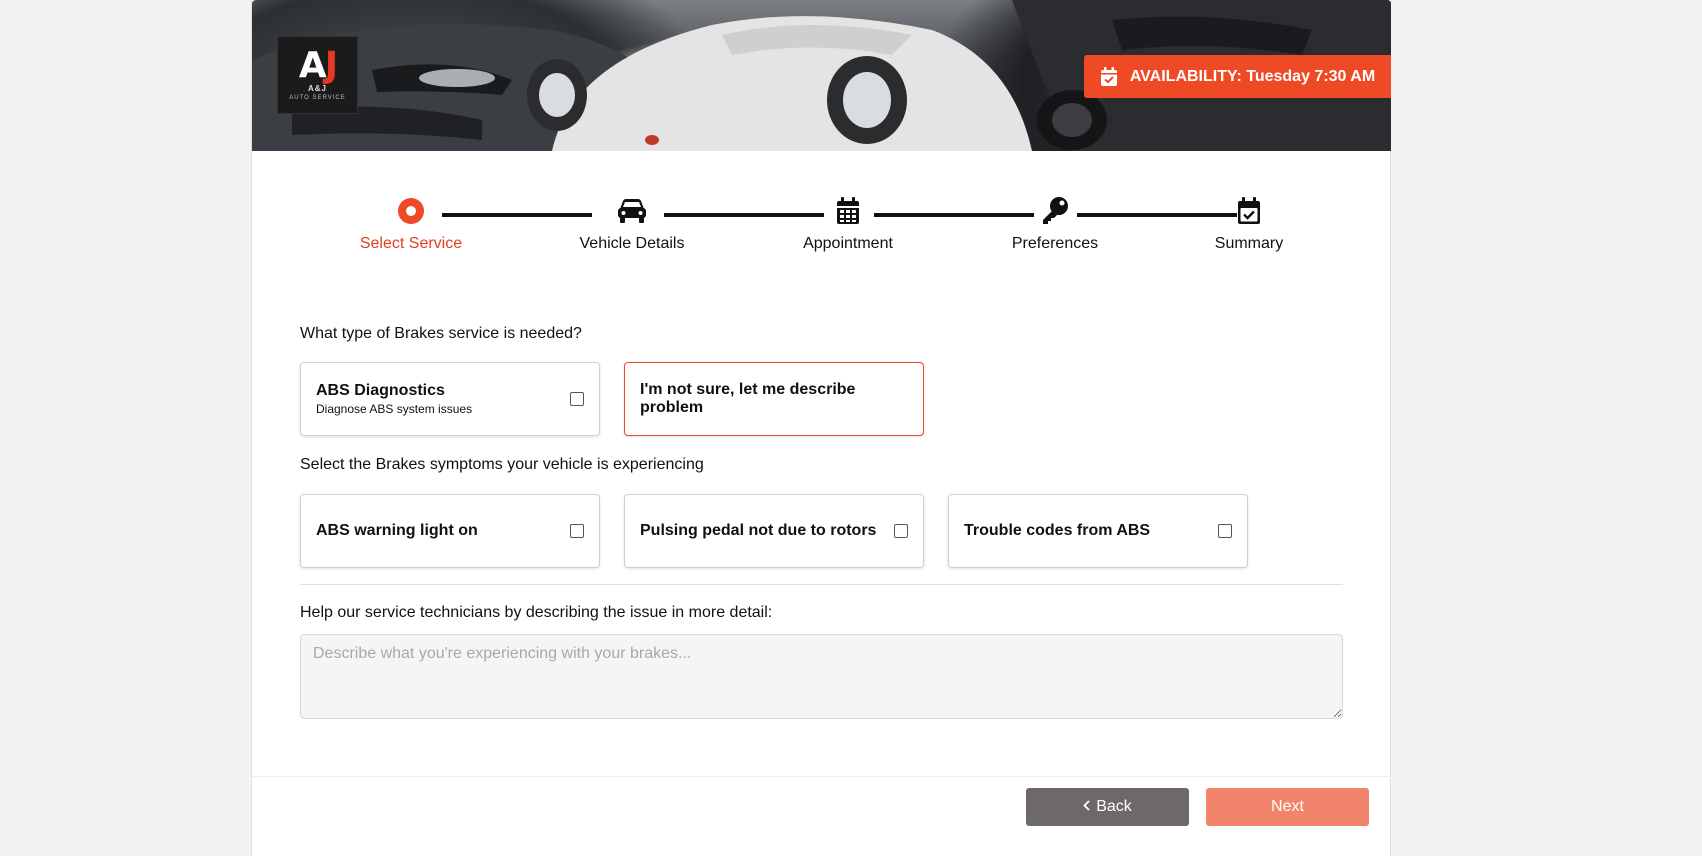 The image size is (1702, 856). Describe the element at coordinates (748, 398) in the screenshot. I see `option-title: I'm not sure, let me describe problem` at that location.